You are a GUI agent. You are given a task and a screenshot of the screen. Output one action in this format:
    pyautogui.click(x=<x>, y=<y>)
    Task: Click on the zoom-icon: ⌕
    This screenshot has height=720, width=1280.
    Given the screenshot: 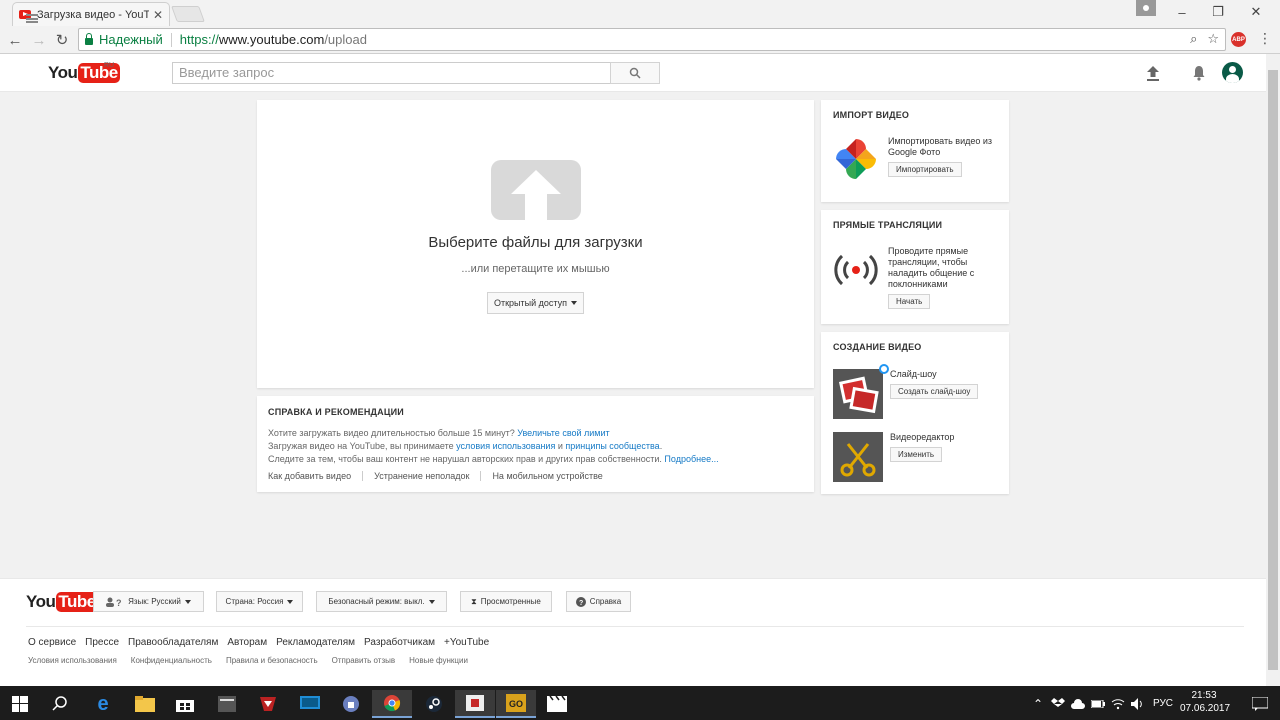 What is the action you would take?
    pyautogui.click(x=1193, y=39)
    